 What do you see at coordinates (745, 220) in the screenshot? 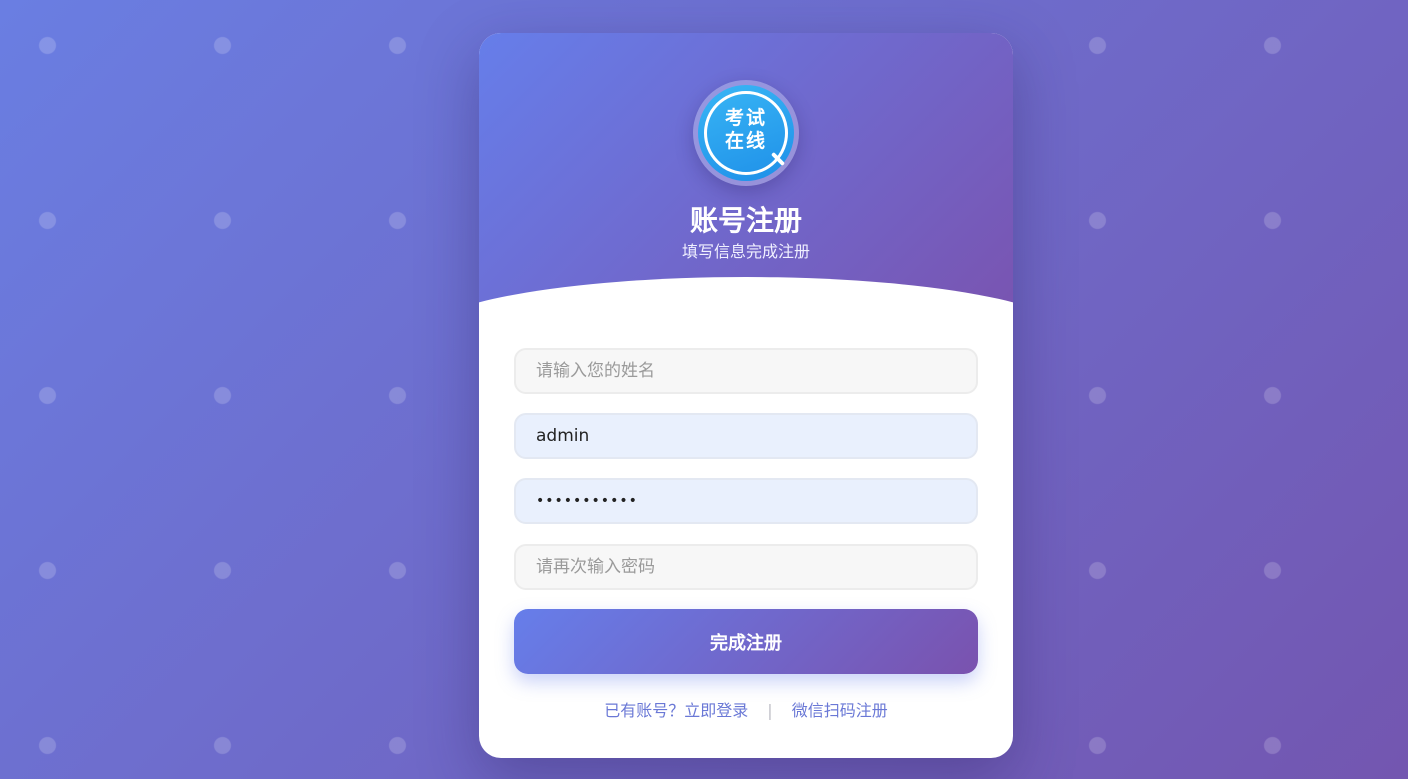
I see `page-title: 账号注册` at bounding box center [745, 220].